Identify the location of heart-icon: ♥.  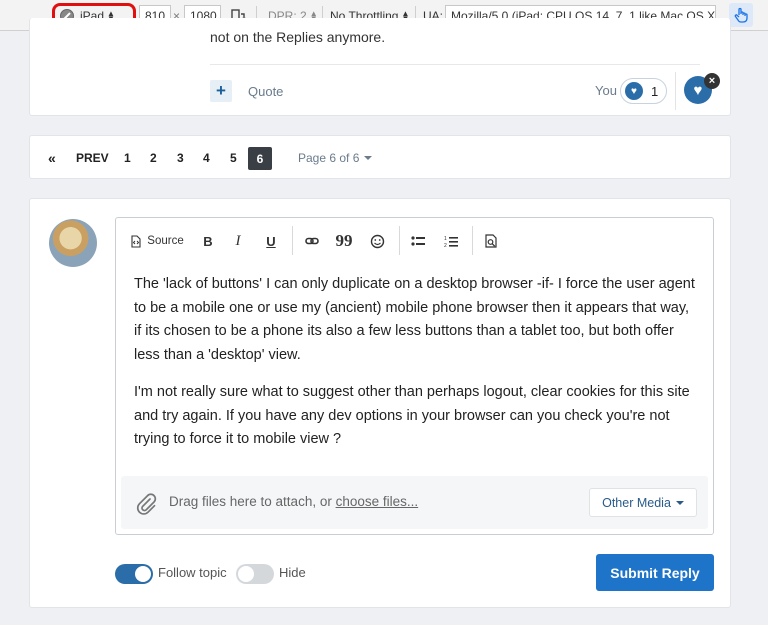
(634, 91).